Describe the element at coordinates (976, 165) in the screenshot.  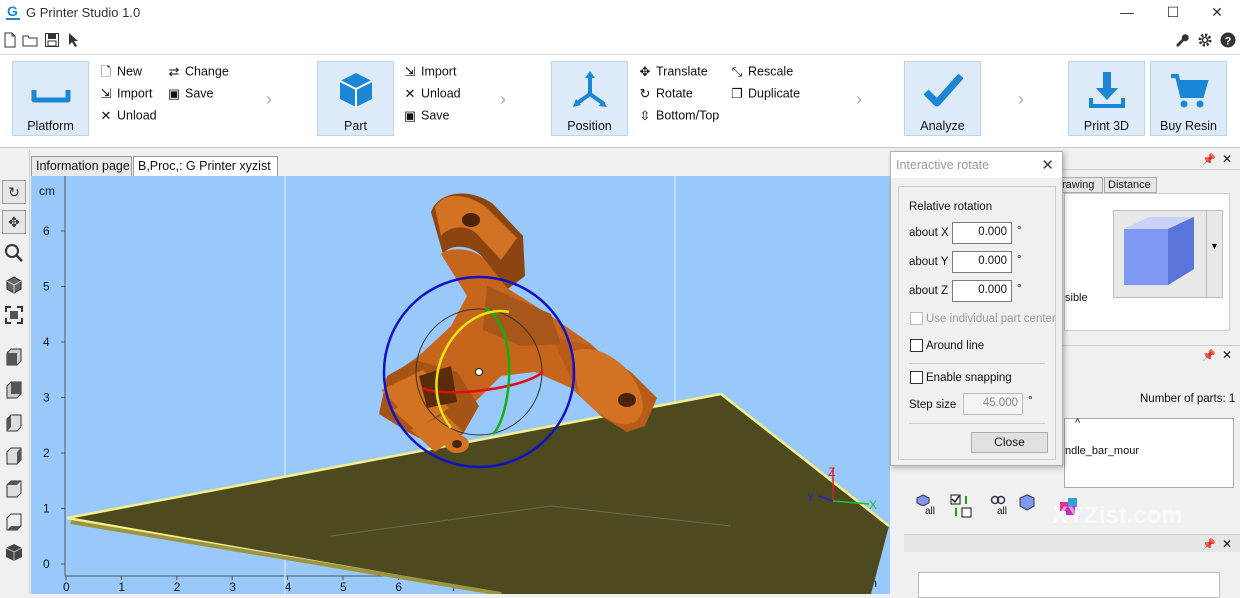
I see `dialog-title: Interactive rotate` at that location.